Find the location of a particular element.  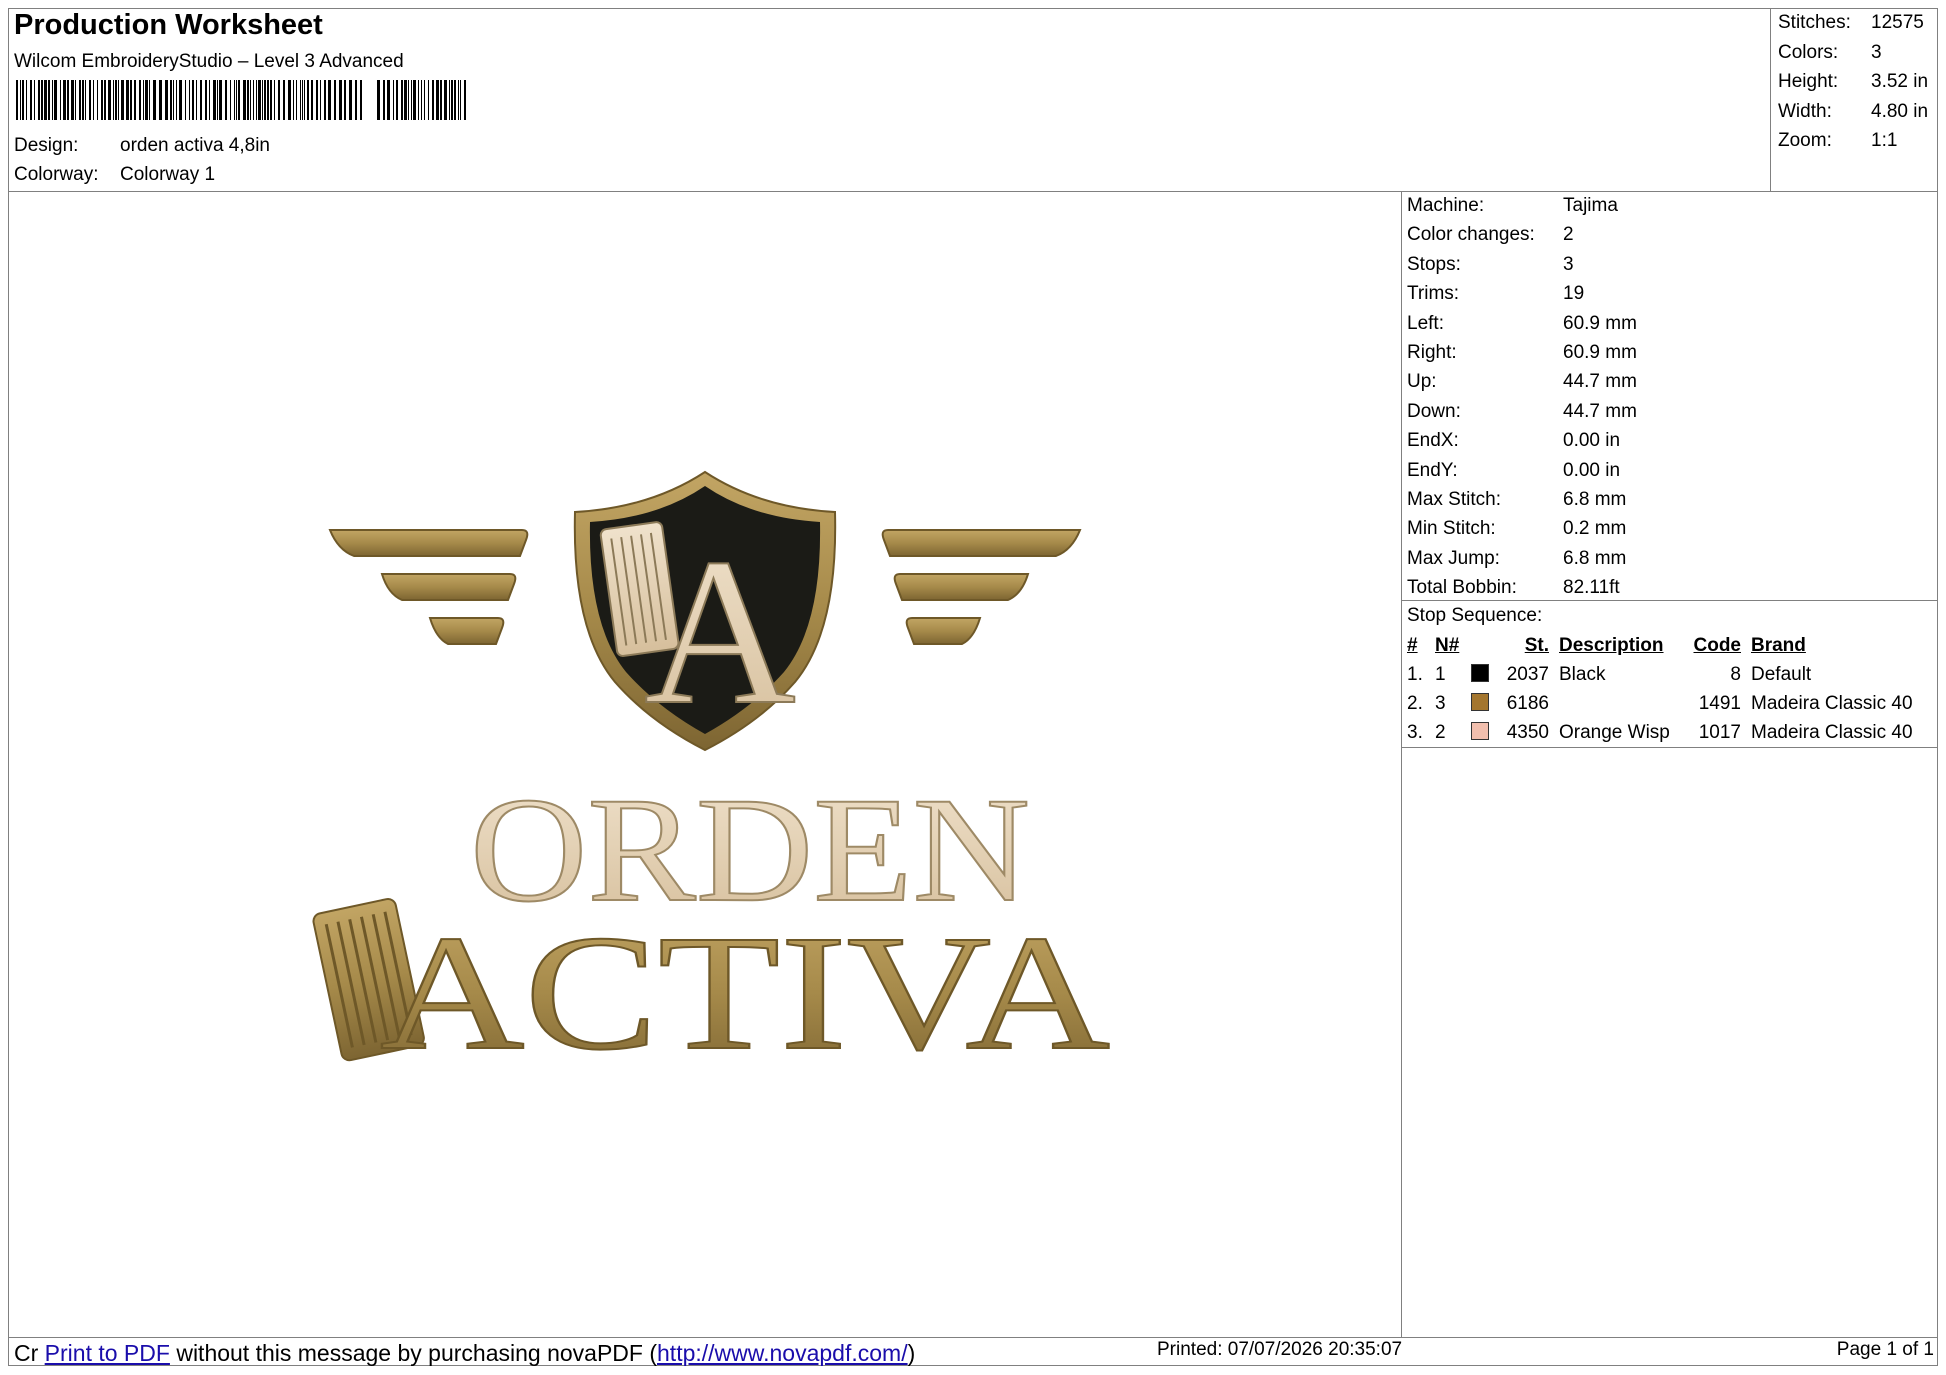

info-label: Left: is located at coordinates (1425, 323).